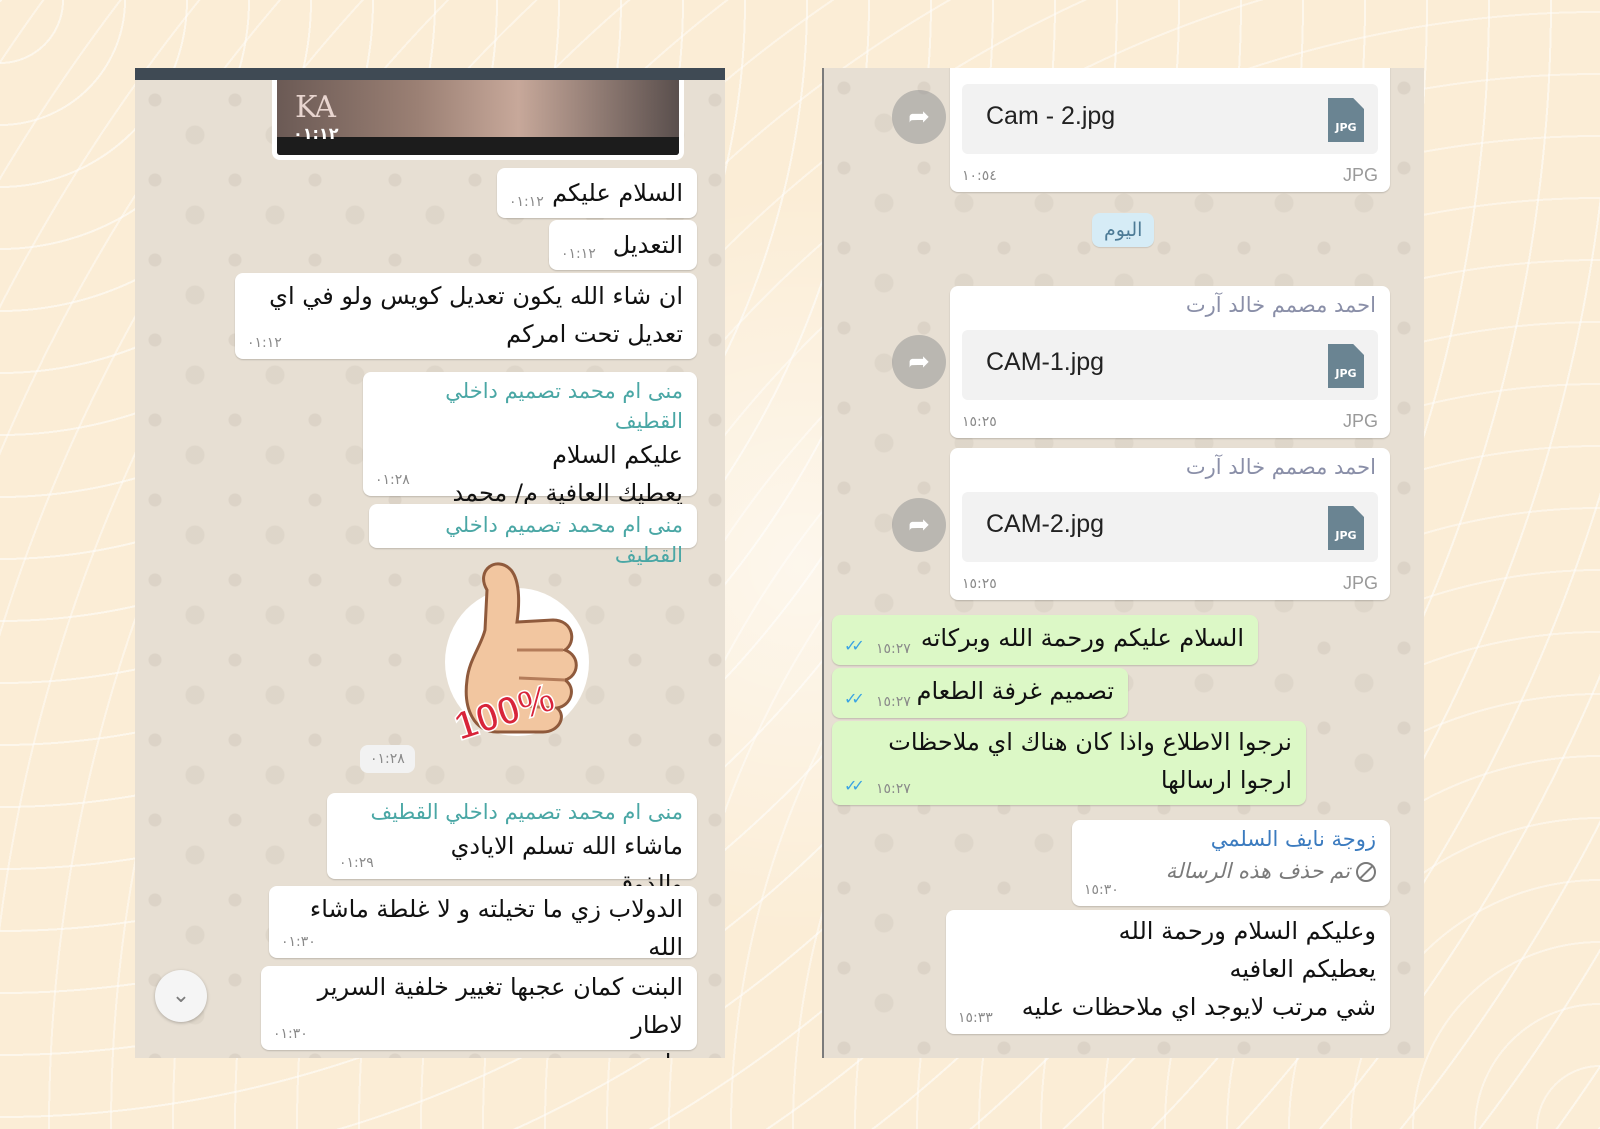  I want to click on file-name: CAM-2.jpg, so click(1045, 524).